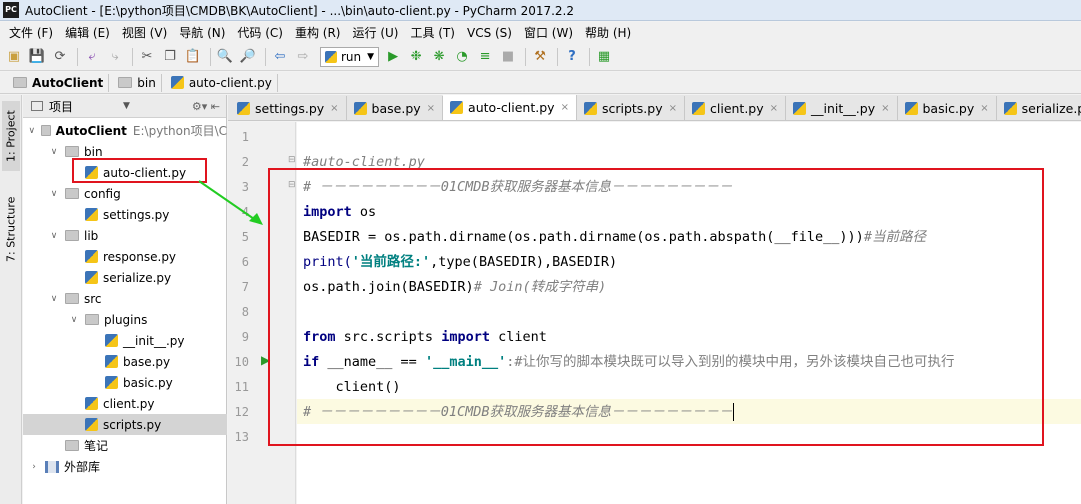  I want to click on forward-icon: ⇨, so click(303, 57).